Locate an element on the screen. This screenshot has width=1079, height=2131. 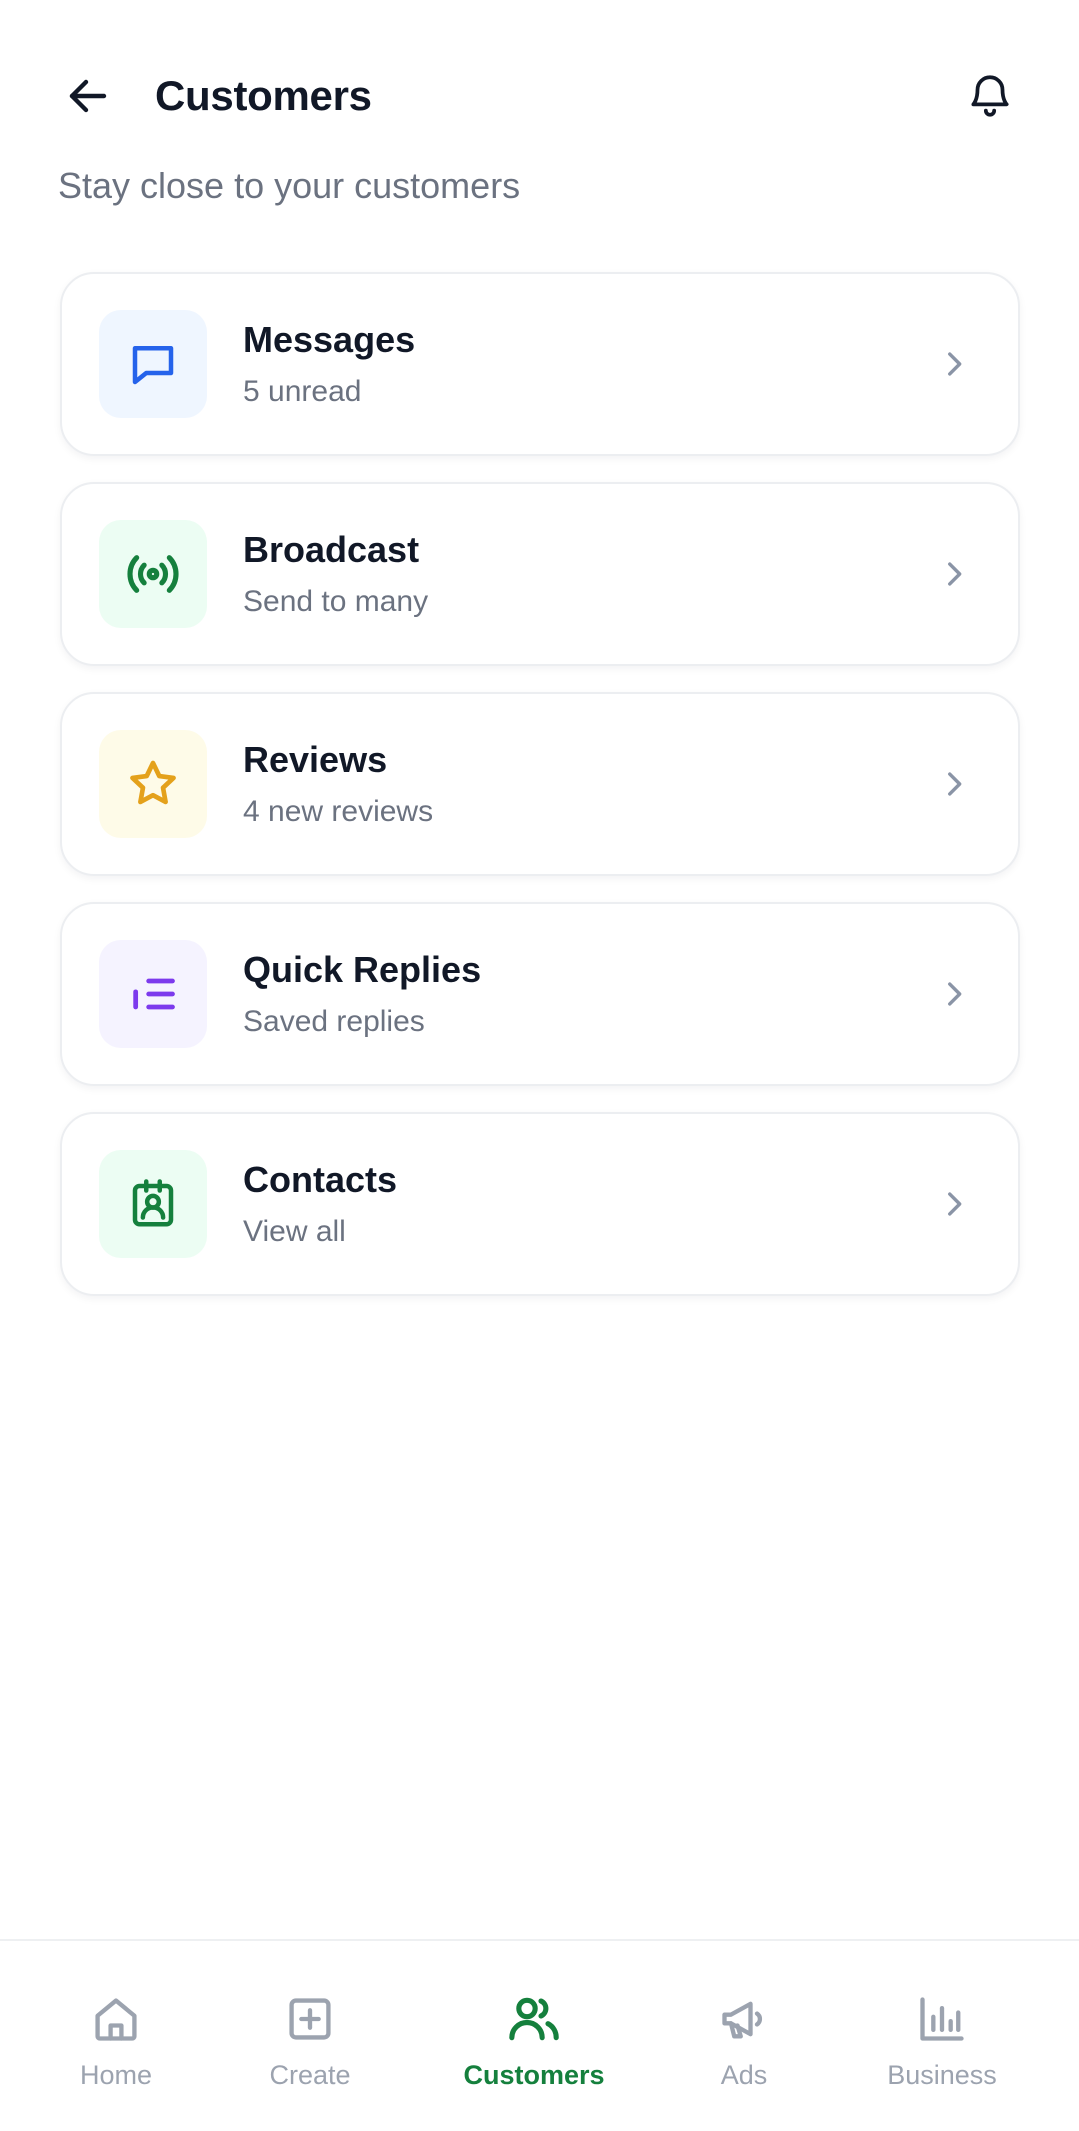
nav-item-customers: Customers is located at coordinates (534, 2036).